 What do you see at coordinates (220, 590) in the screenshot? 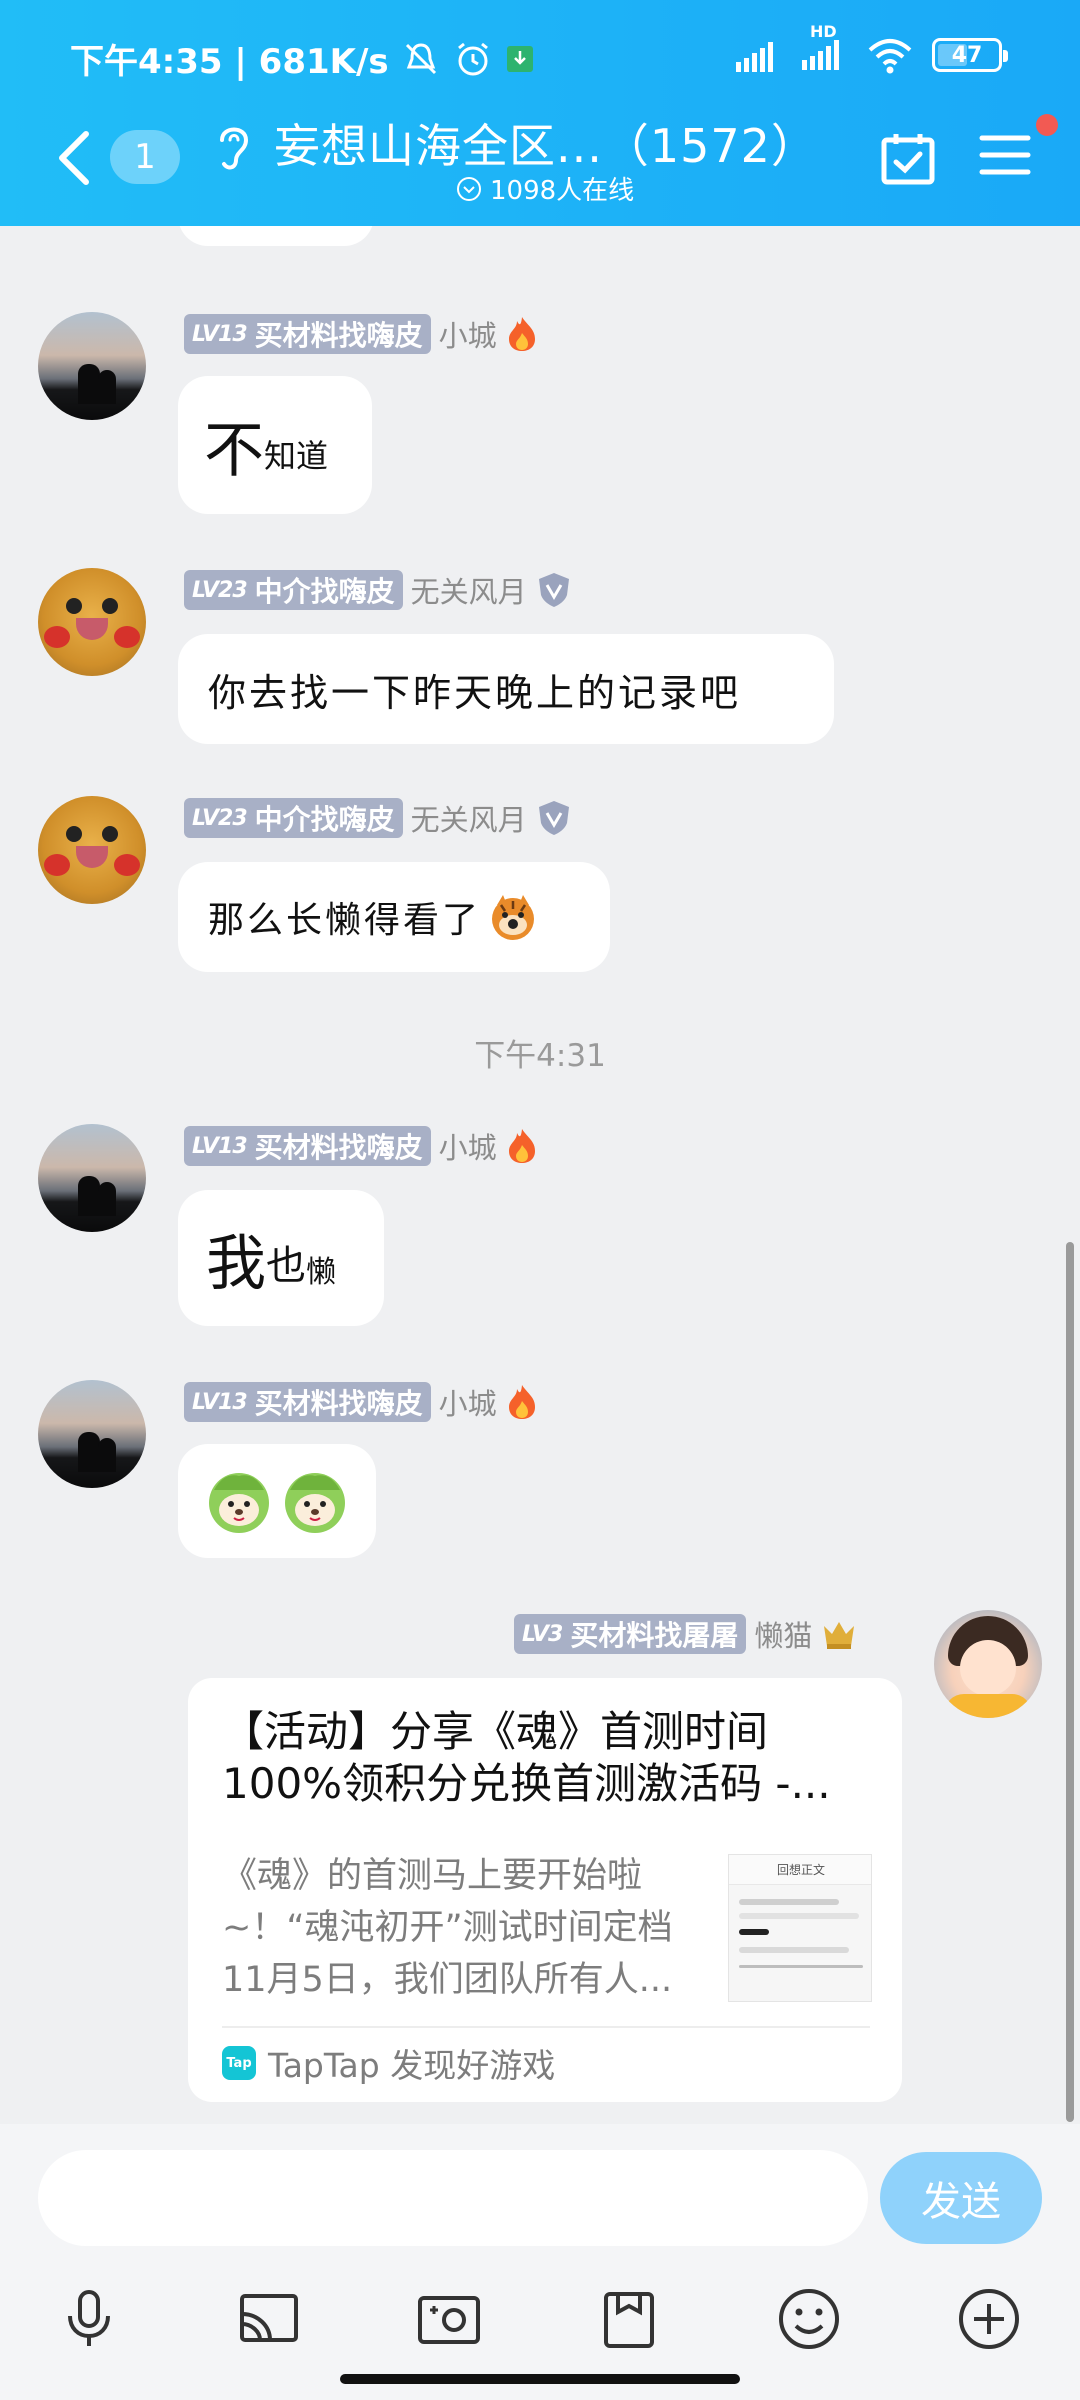
I see `level-badge-level: LV23` at bounding box center [220, 590].